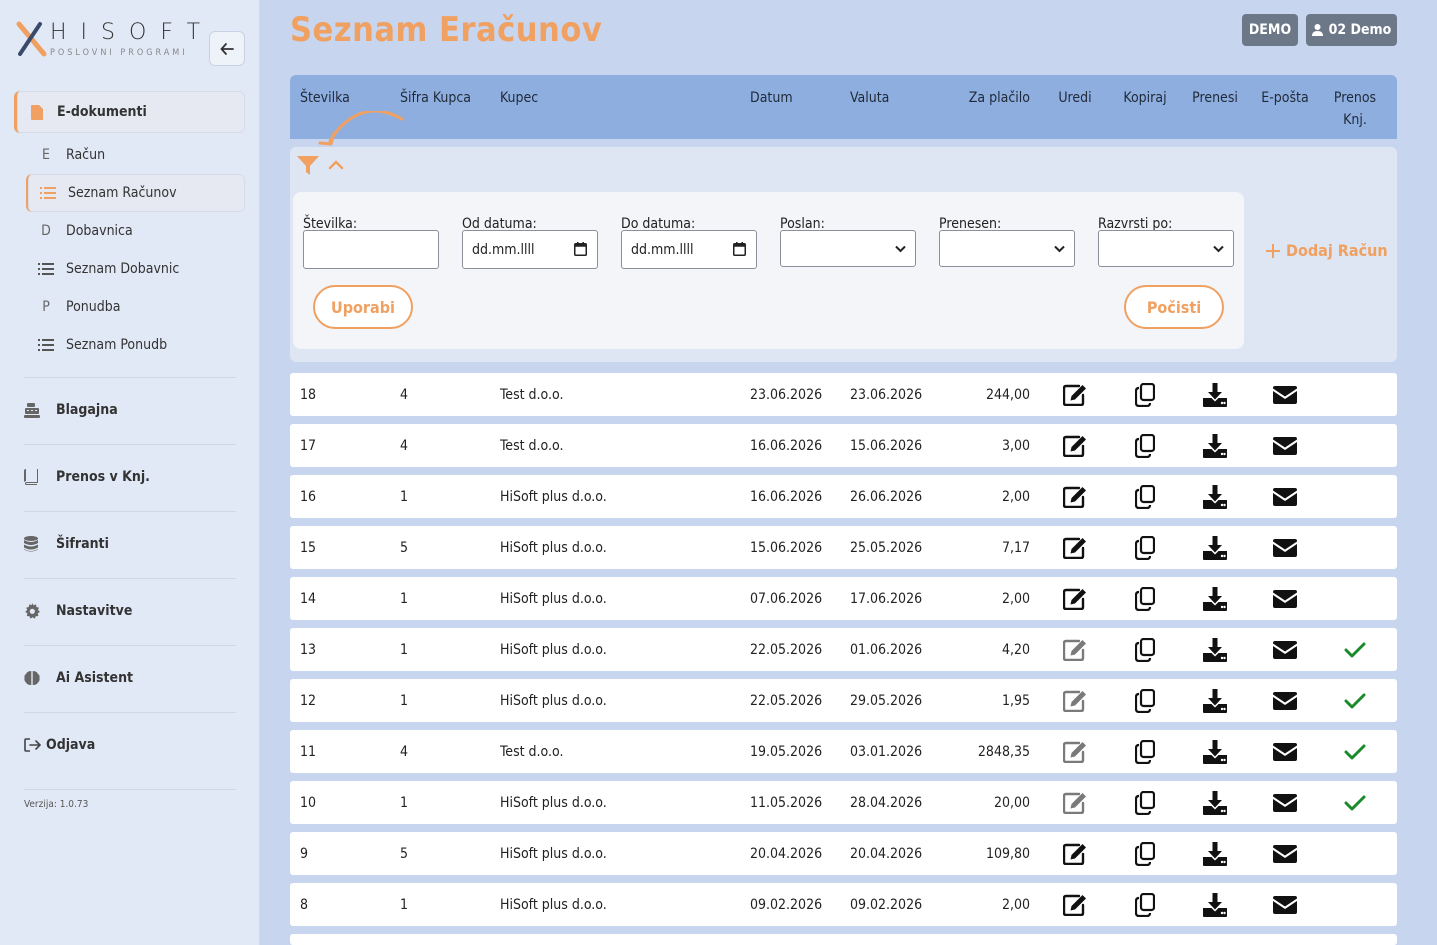 This screenshot has width=1437, height=945. I want to click on col-kupec: Kupec, so click(519, 98).